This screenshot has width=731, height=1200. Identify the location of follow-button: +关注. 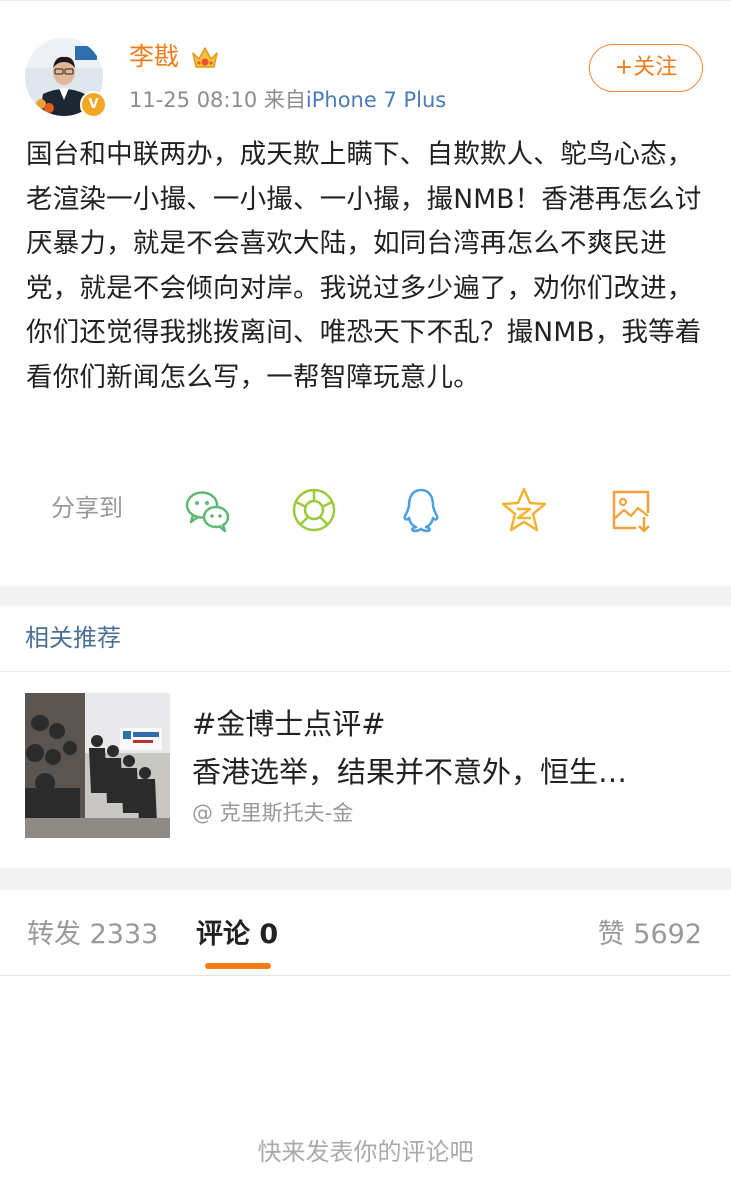
(646, 68).